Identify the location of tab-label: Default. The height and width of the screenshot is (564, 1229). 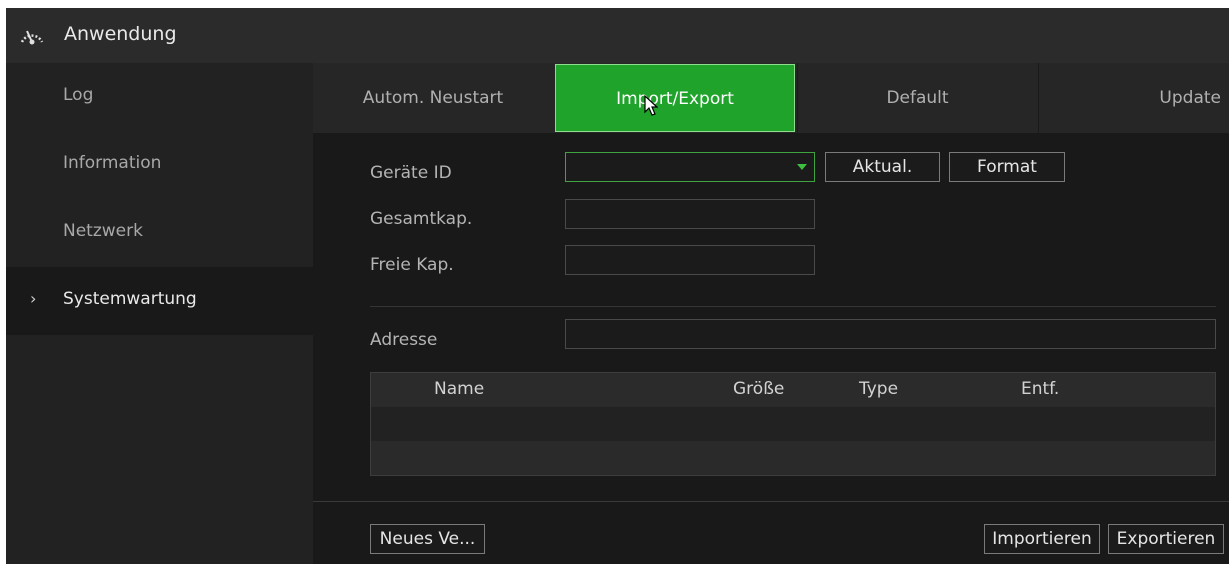
(917, 98).